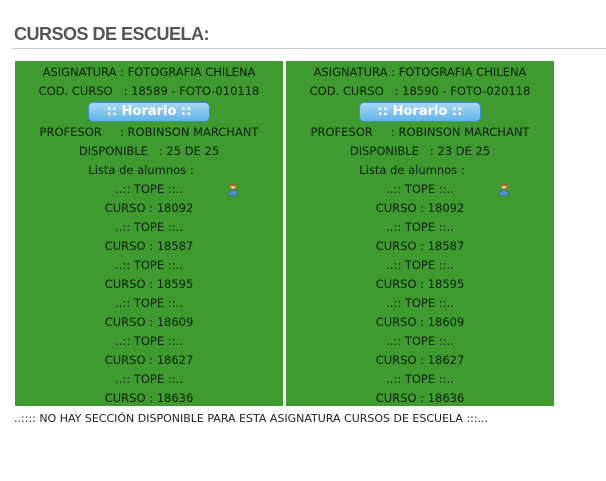  What do you see at coordinates (112, 34) in the screenshot?
I see `page-title: CURSOS DE ESCUELA:` at bounding box center [112, 34].